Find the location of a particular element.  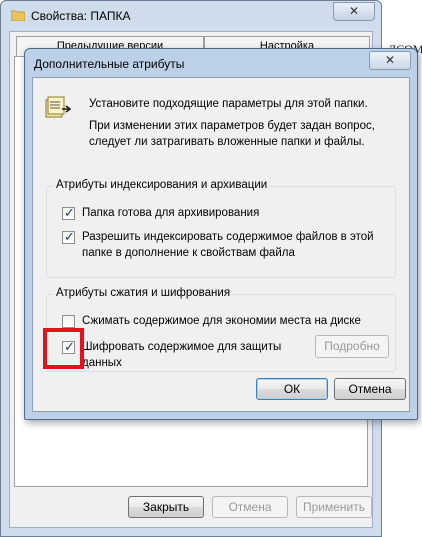

dialog-cancel-button: Отмена is located at coordinates (370, 389).